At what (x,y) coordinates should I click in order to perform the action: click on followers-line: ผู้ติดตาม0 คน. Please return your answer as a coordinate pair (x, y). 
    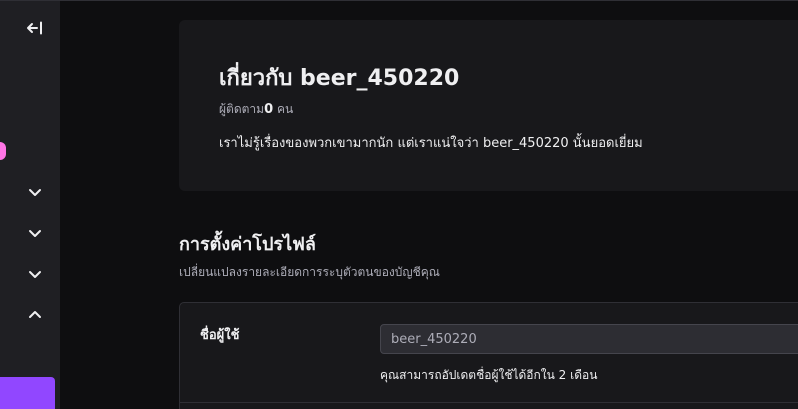
    Looking at the image, I should click on (256, 109).